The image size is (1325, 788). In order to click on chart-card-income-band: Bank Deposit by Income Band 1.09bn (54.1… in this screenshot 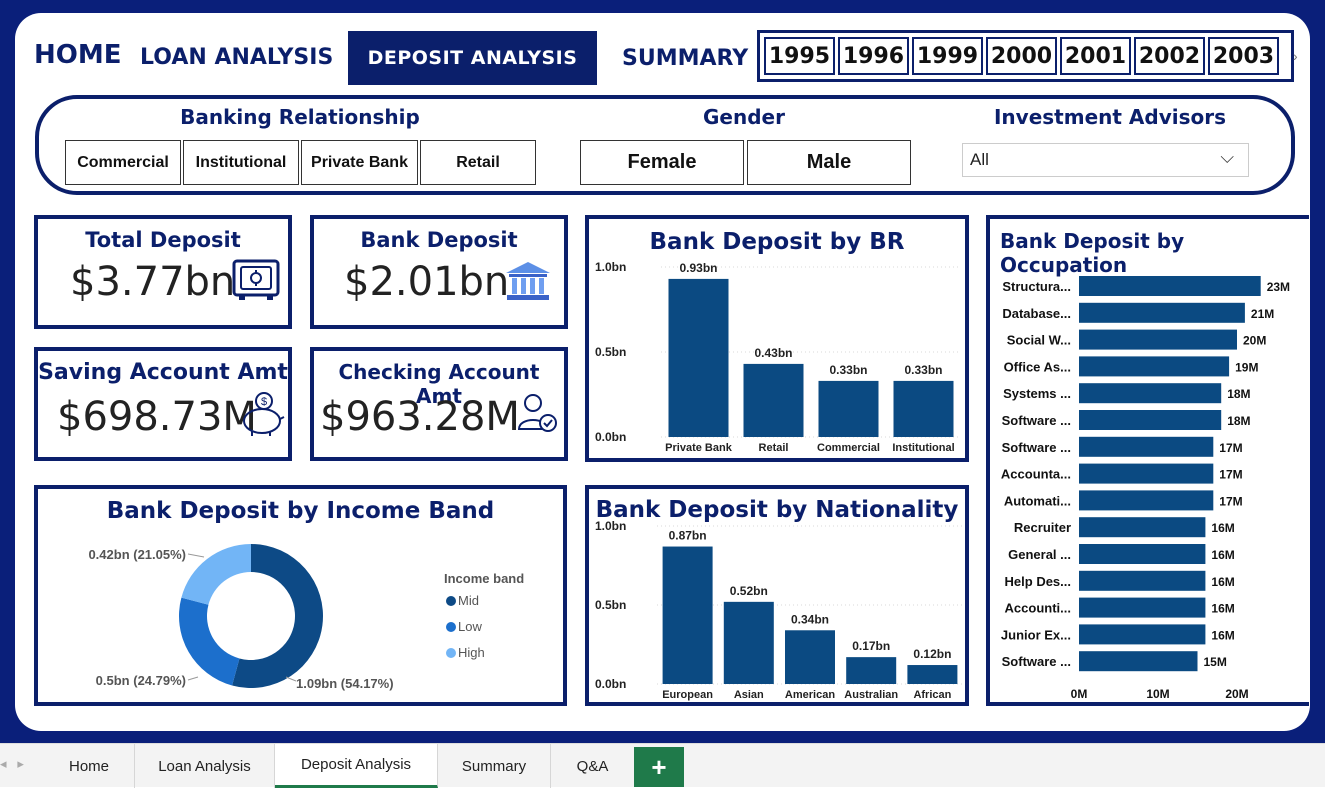, I will do `click(300, 595)`.